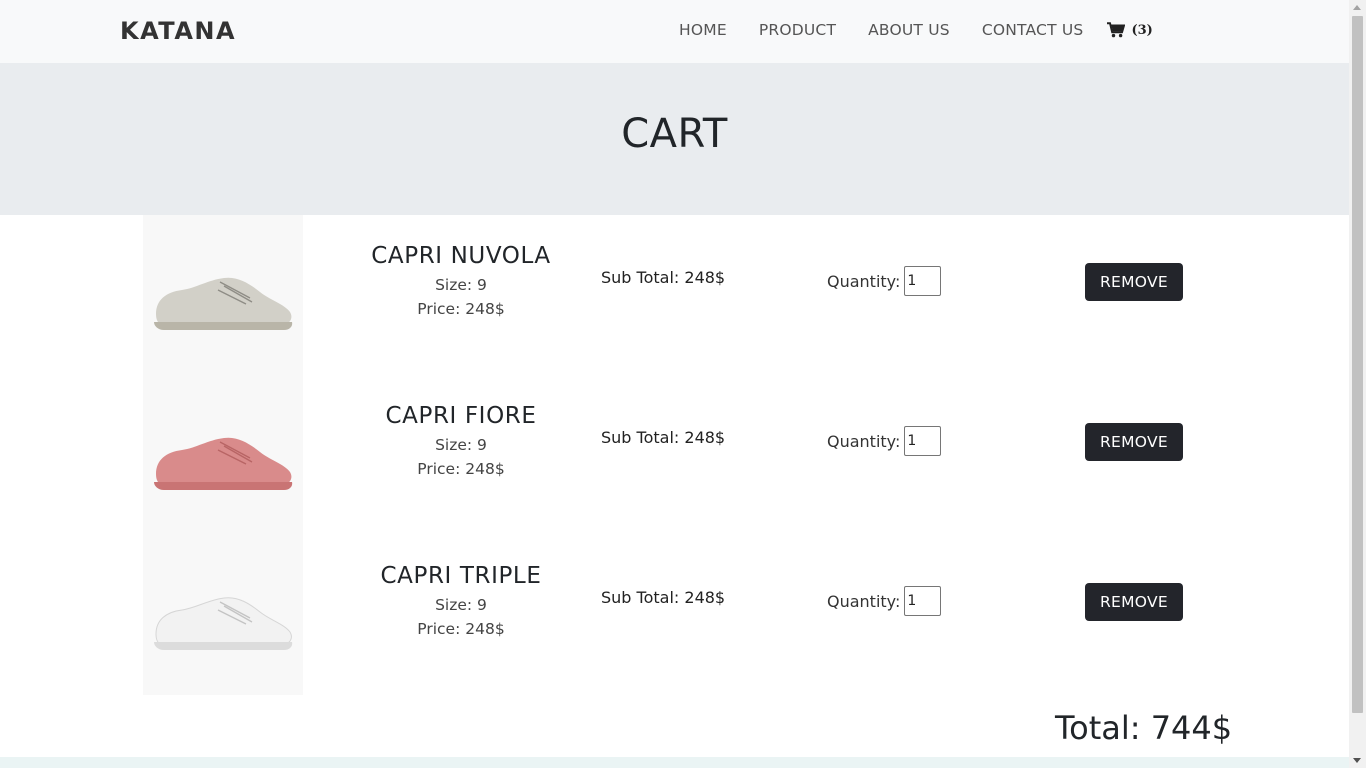 This screenshot has height=768, width=1366. I want to click on cart-link: (3), so click(1130, 30).